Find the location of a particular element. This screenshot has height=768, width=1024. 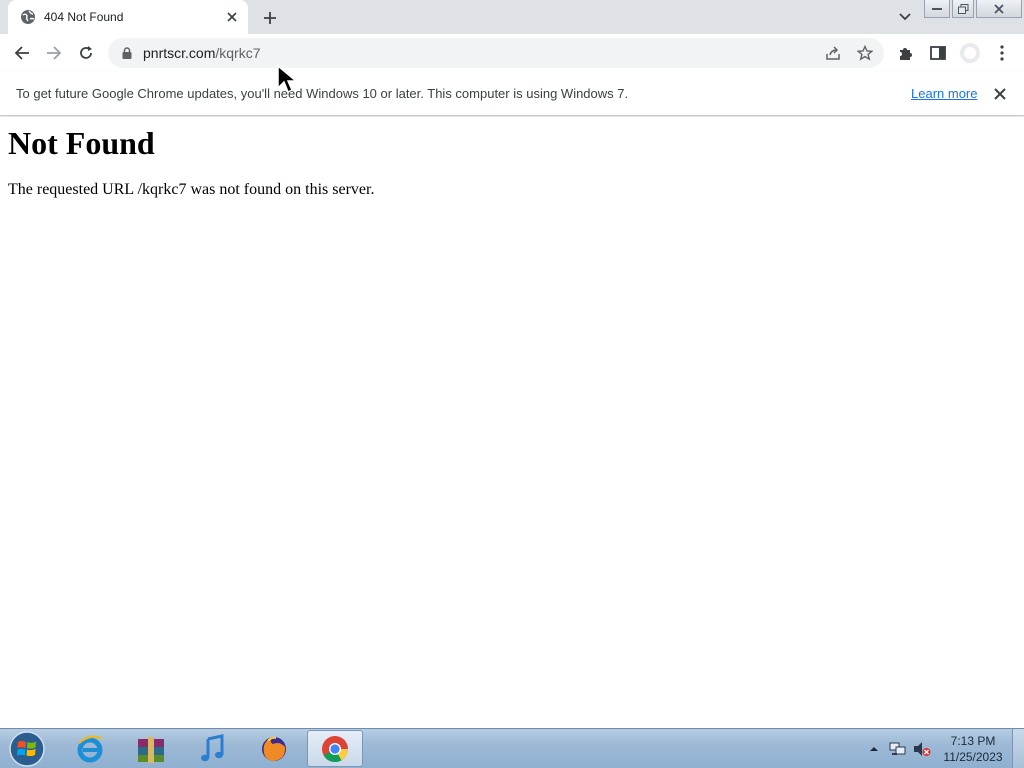

url-path: /kqrkc7 is located at coordinates (238, 53).